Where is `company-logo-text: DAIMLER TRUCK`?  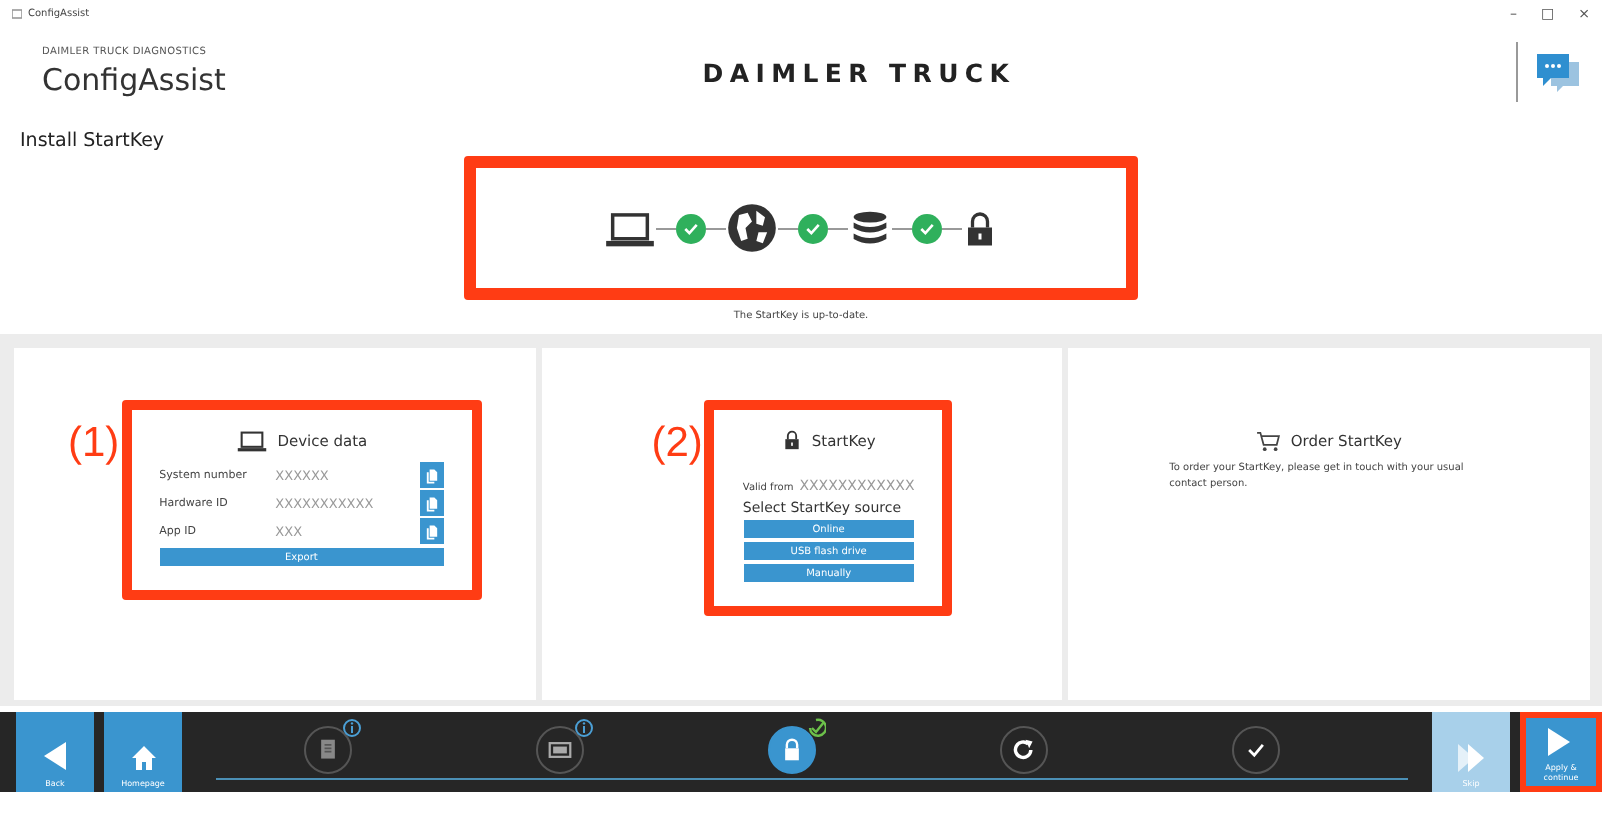 company-logo-text: DAIMLER TRUCK is located at coordinates (859, 72).